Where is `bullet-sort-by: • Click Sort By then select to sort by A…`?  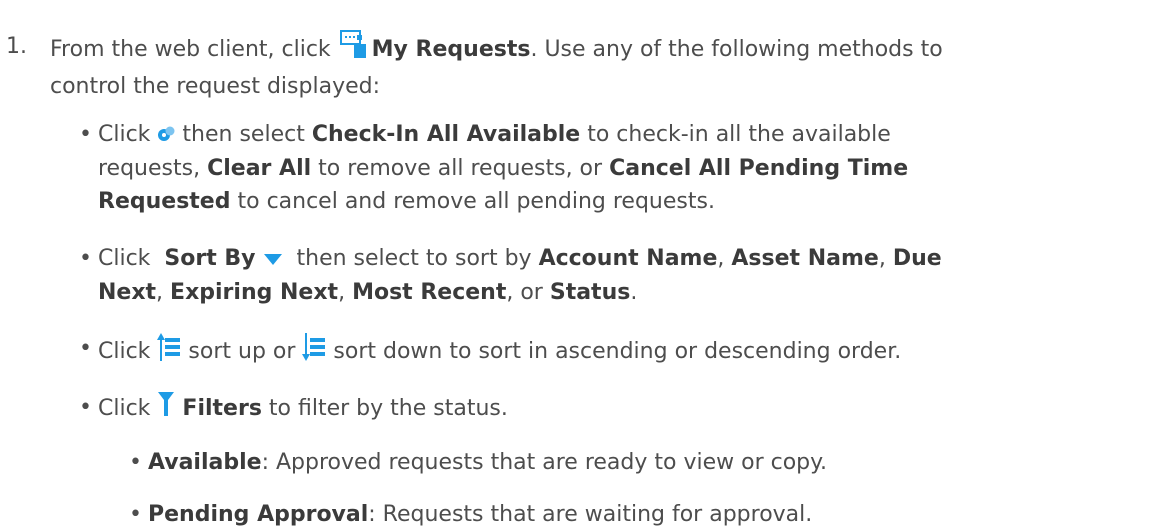 bullet-sort-by: • Click Sort By then select to sort by A… is located at coordinates (608, 275).